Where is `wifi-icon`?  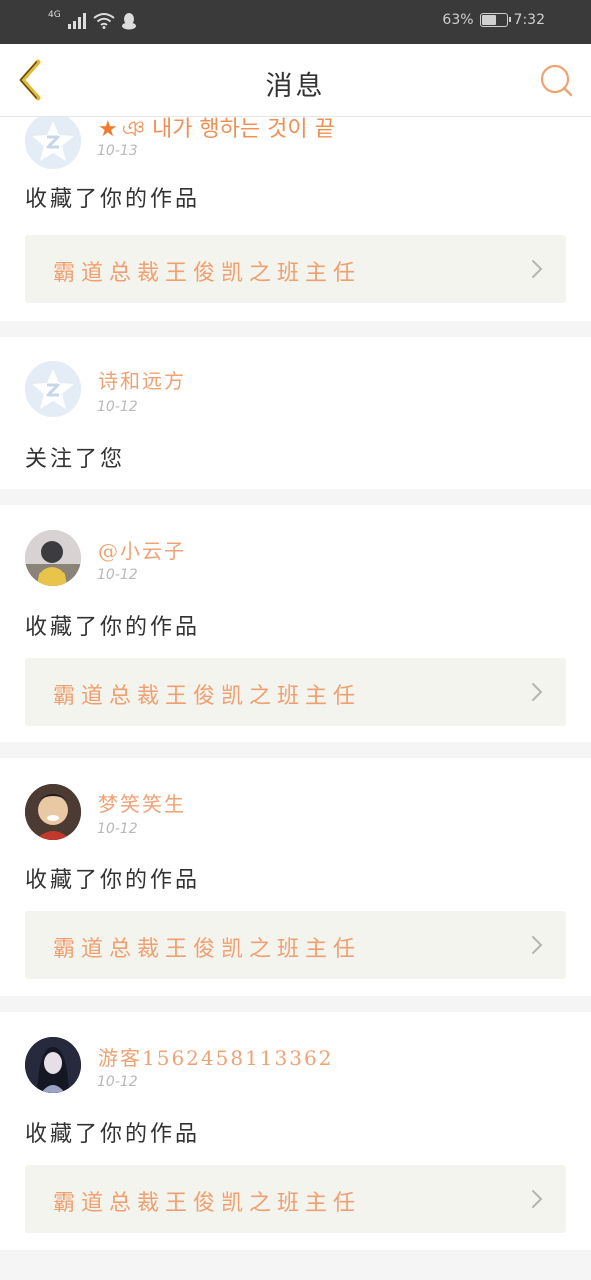
wifi-icon is located at coordinates (104, 21).